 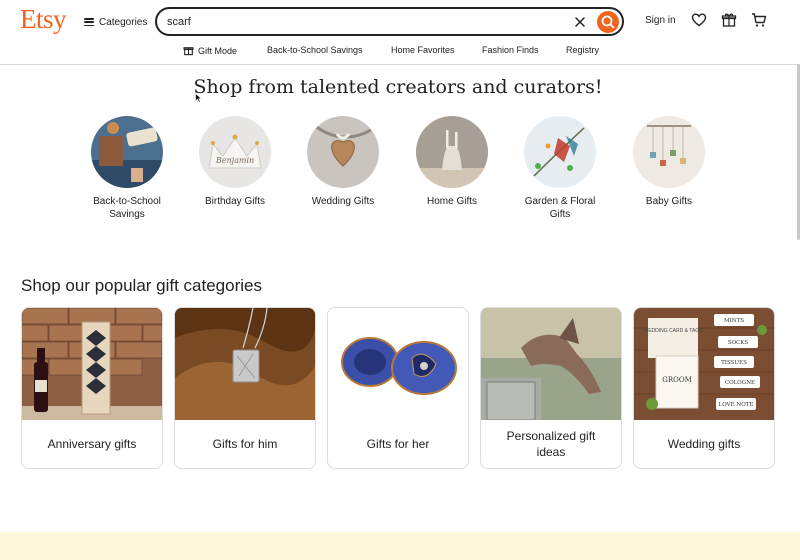 What do you see at coordinates (43, 19) in the screenshot?
I see `etsy-logo: Etsy` at bounding box center [43, 19].